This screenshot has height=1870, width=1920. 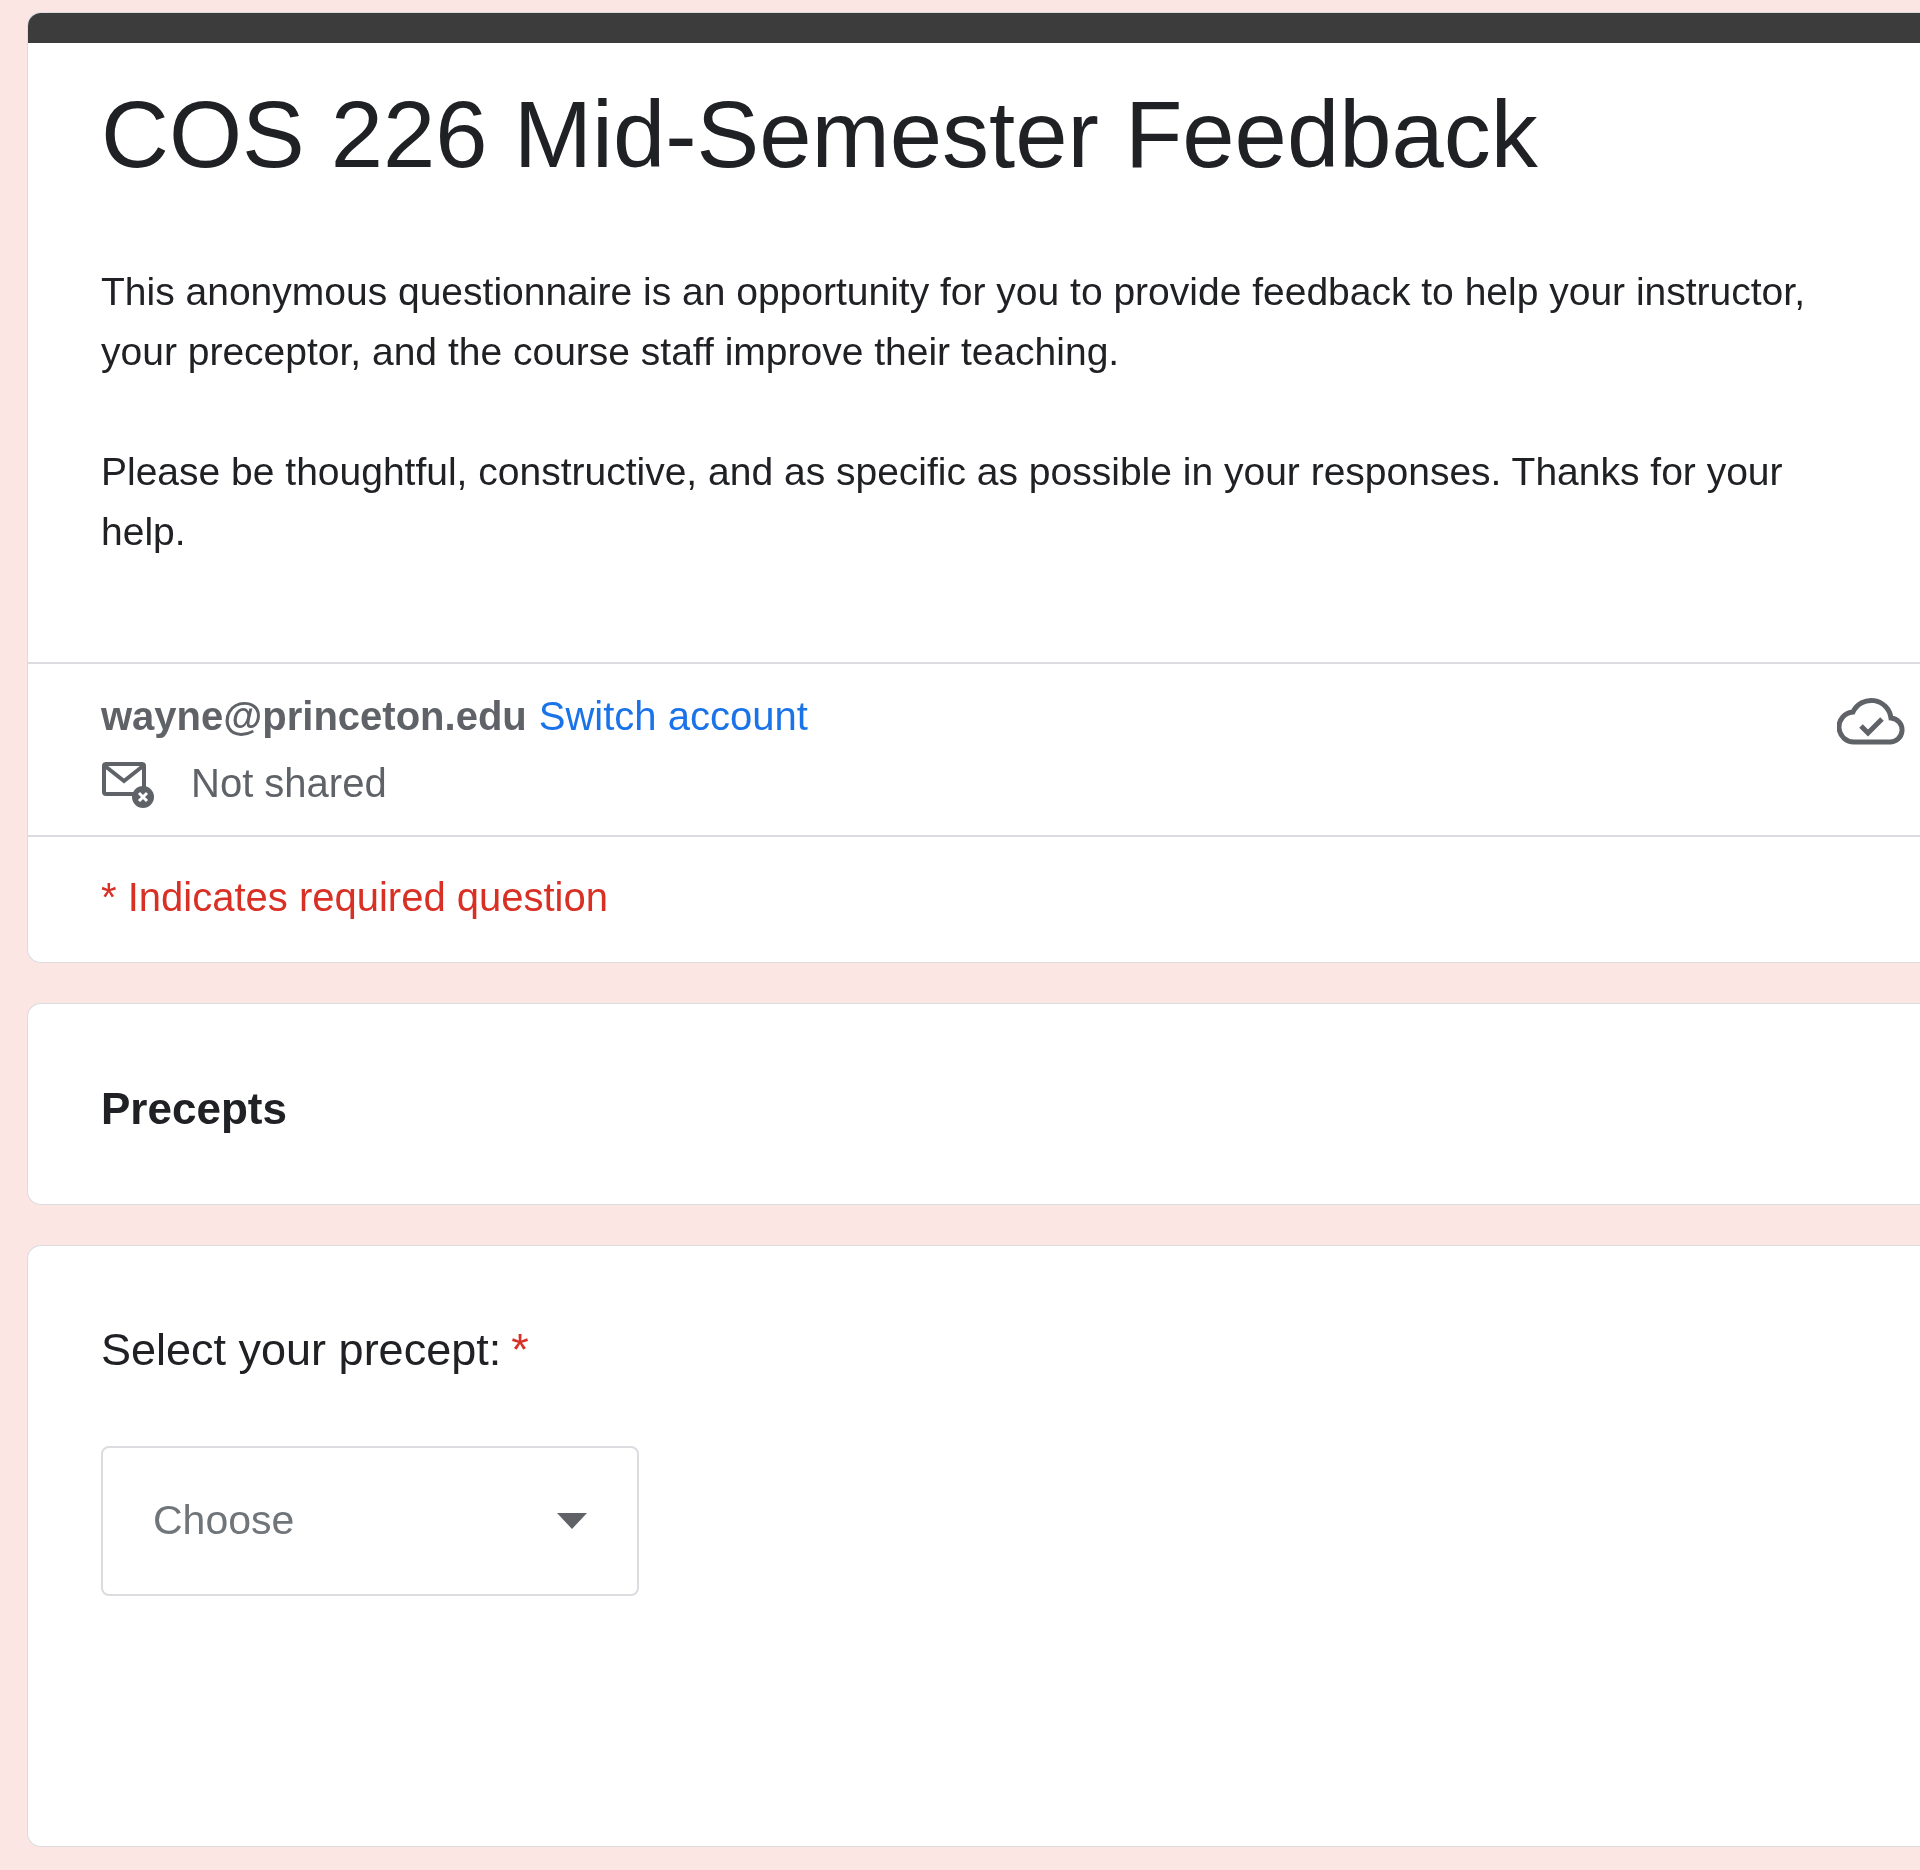 I want to click on section-title: Precepts, so click(x=194, y=1108).